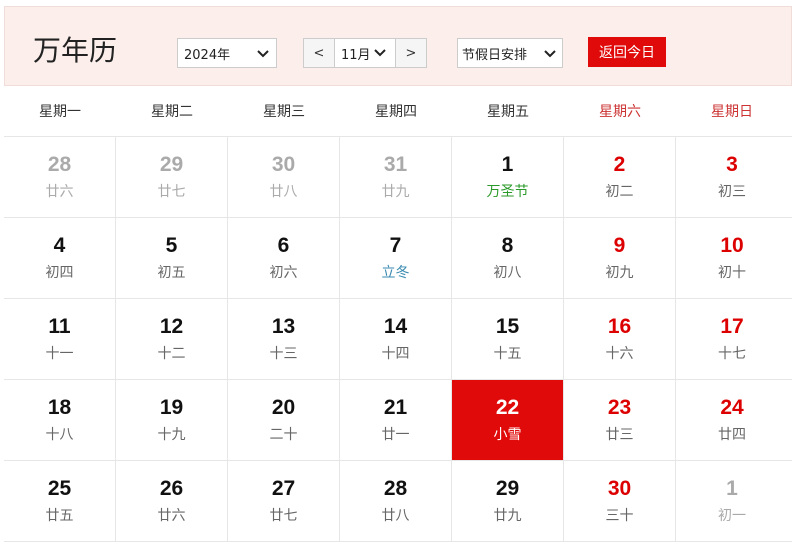 This screenshot has width=793, height=548. What do you see at coordinates (732, 258) in the screenshot?
I see `day-cell: 10 初十` at bounding box center [732, 258].